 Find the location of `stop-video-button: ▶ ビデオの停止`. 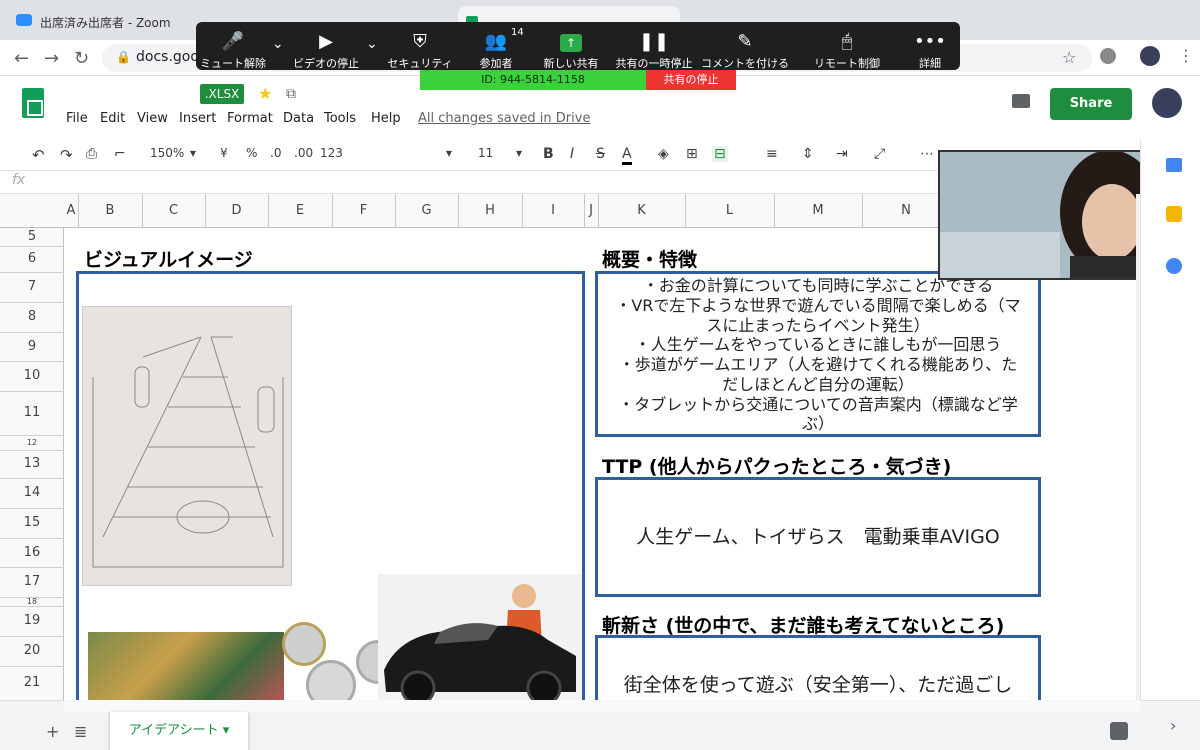

stop-video-button: ▶ ビデオの停止 is located at coordinates (326, 51).